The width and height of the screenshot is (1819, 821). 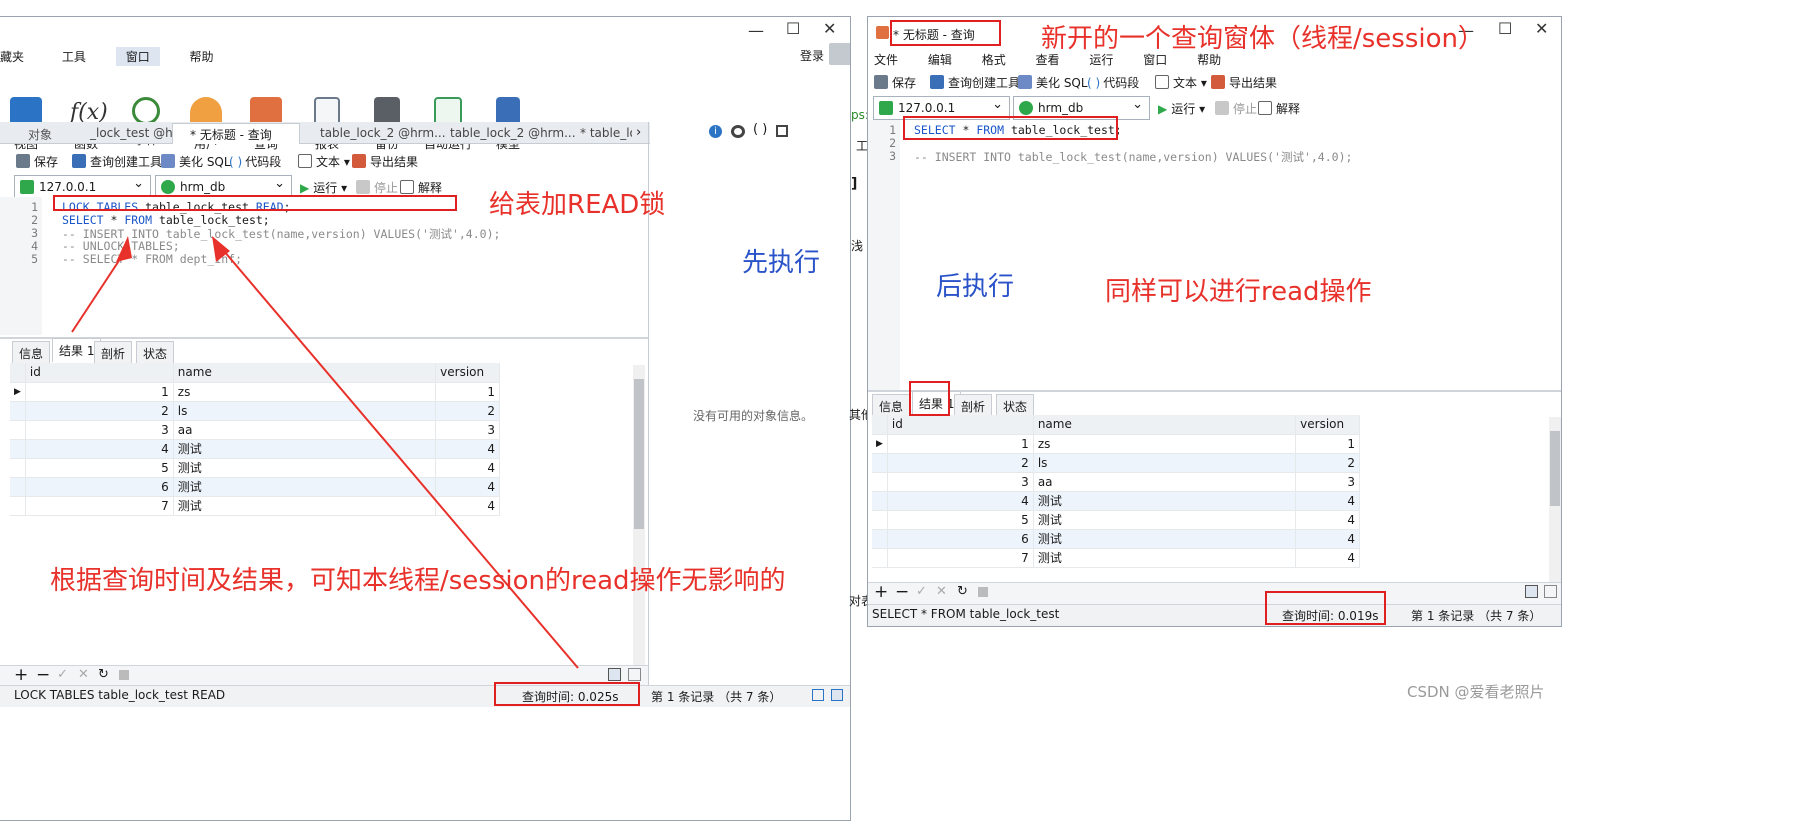 What do you see at coordinates (221, 249) in the screenshot?
I see `arrow-head-select` at bounding box center [221, 249].